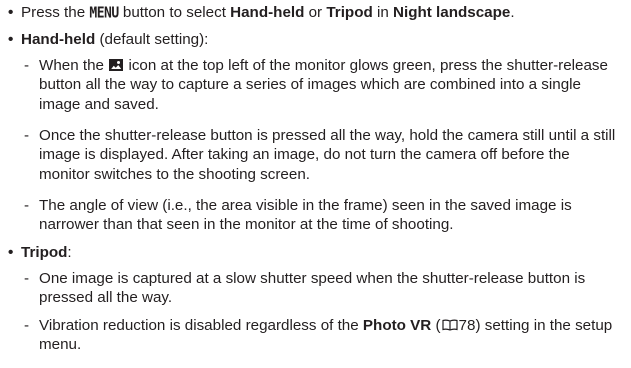 This screenshot has height=368, width=631. What do you see at coordinates (116, 65) in the screenshot?
I see `night-landscape-icon` at bounding box center [116, 65].